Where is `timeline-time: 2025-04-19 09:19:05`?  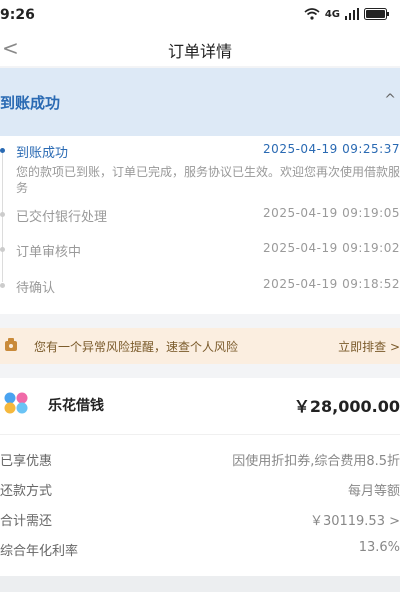 timeline-time: 2025-04-19 09:19:05 is located at coordinates (331, 213).